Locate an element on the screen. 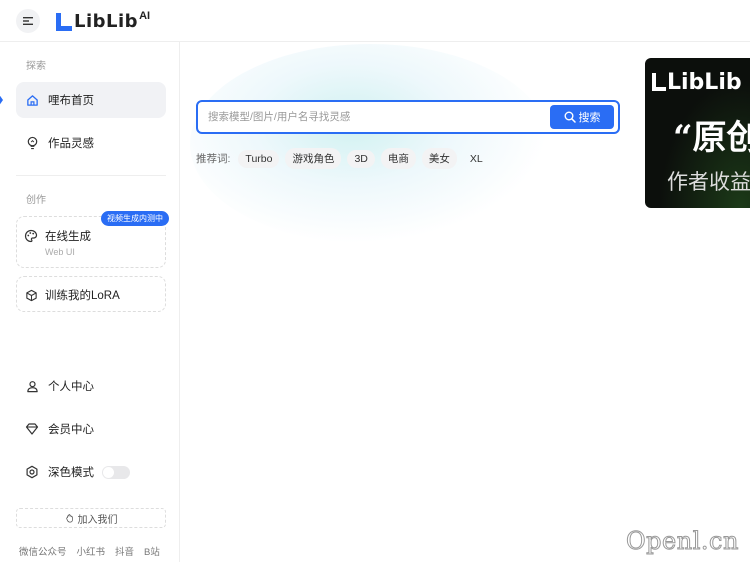 This screenshot has height=562, width=750. train-lora-card: 训练我的LoRA is located at coordinates (91, 294).